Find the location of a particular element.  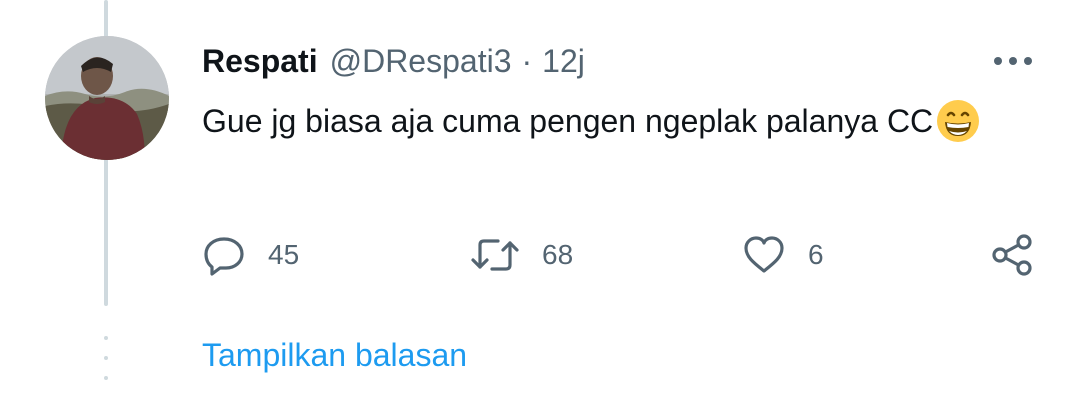

tweet-header: Respati @DRespati3 · 12j is located at coordinates (393, 61).